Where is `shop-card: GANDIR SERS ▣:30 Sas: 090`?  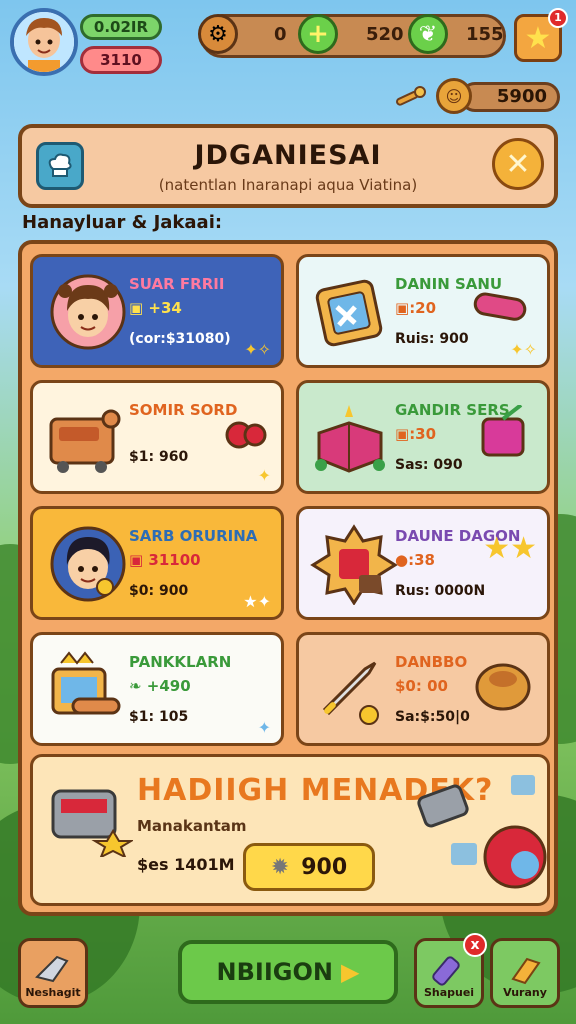 shop-card: GANDIR SERS ▣:30 Sas: 090 is located at coordinates (423, 437).